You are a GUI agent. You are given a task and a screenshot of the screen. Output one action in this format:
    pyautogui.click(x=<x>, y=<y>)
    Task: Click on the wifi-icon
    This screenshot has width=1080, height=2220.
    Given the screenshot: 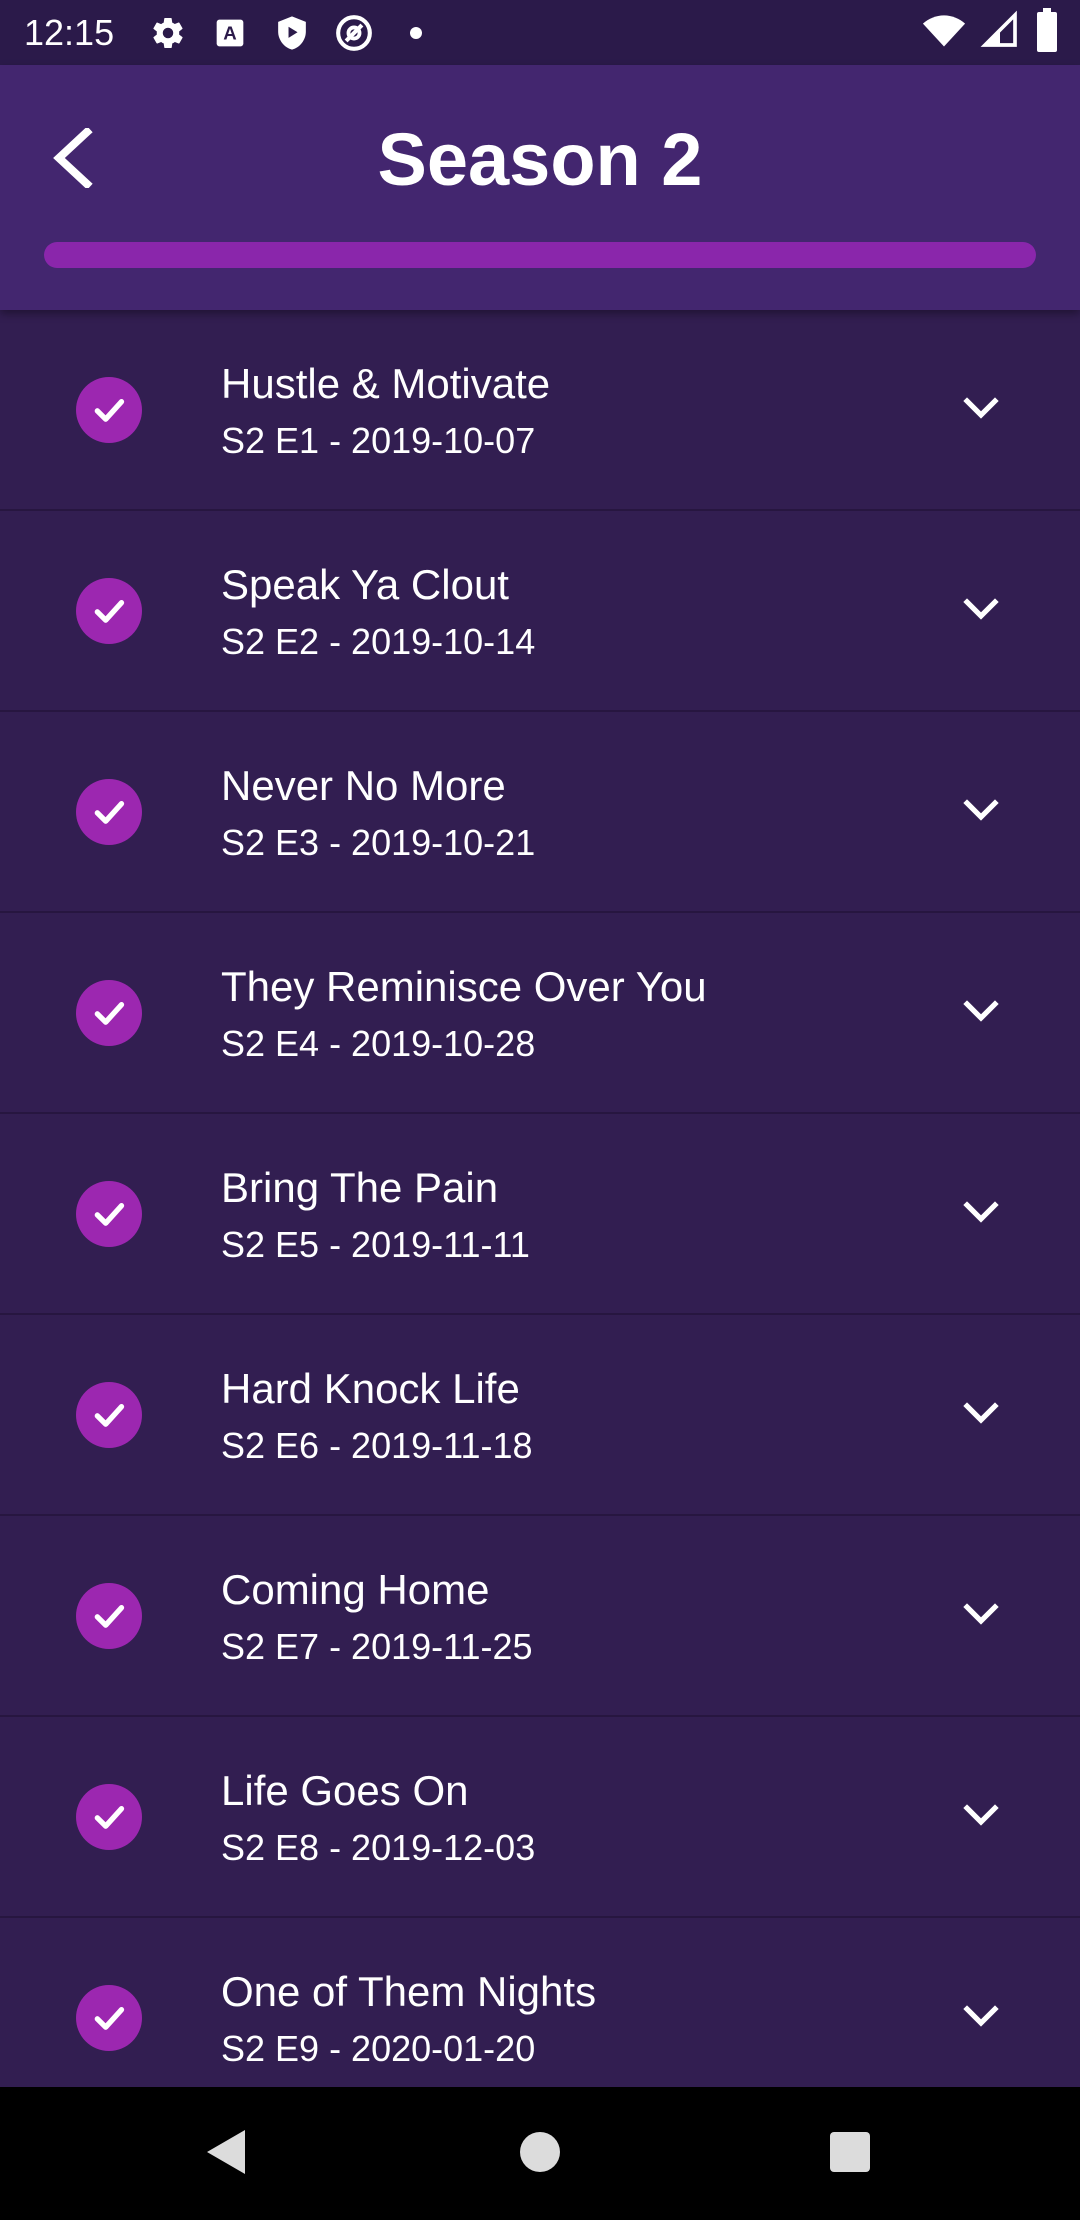 What is the action you would take?
    pyautogui.click(x=944, y=32)
    